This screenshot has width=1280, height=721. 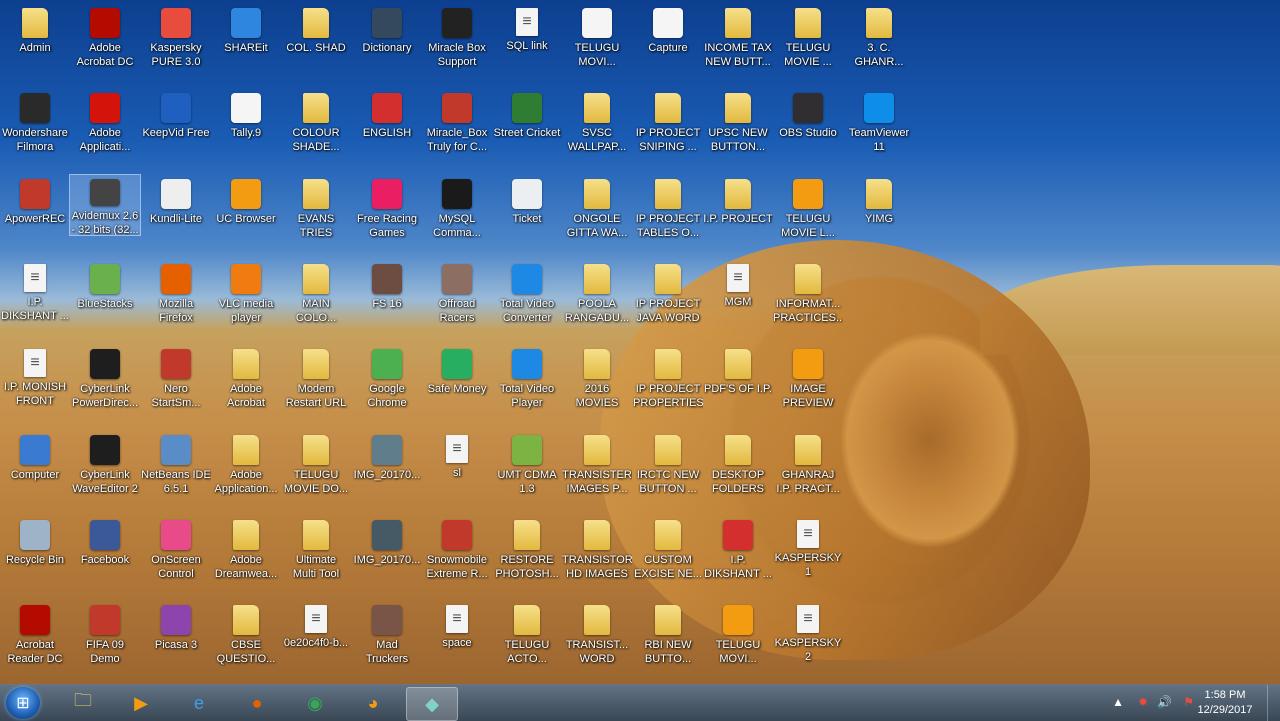 I want to click on desktop-icon: YIMG, so click(x=879, y=215).